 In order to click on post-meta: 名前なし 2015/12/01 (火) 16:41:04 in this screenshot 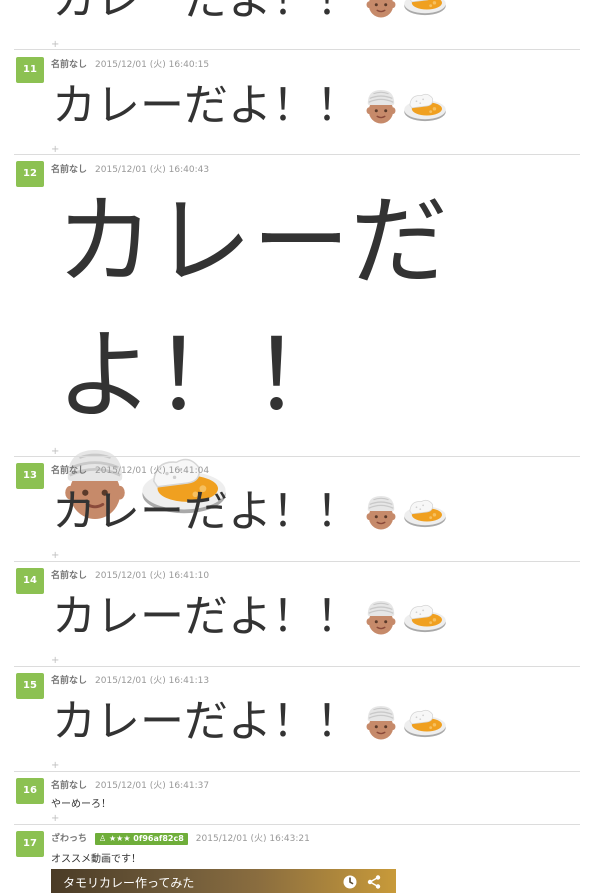, I will do `click(130, 469)`.